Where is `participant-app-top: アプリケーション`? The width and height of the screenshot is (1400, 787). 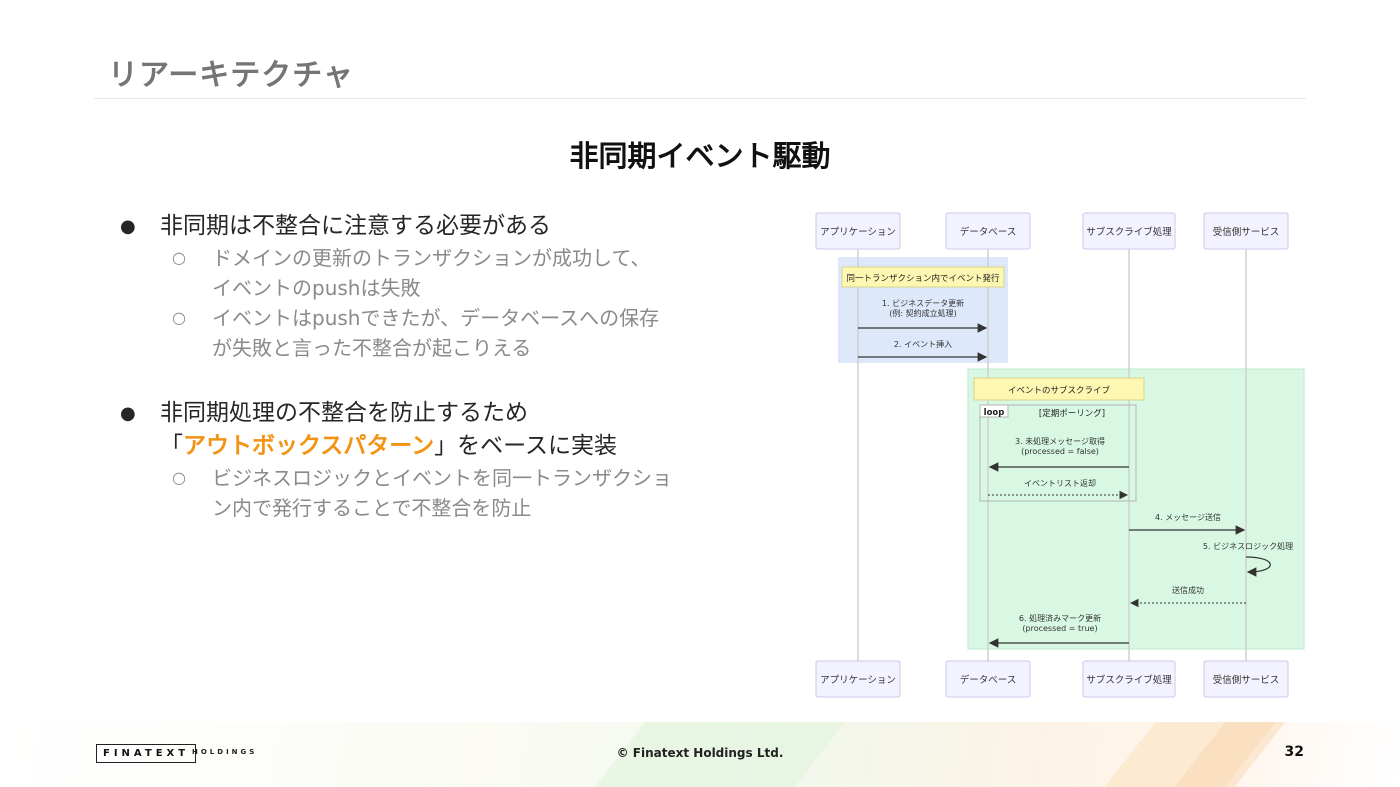
participant-app-top: アプリケーション is located at coordinates (858, 231).